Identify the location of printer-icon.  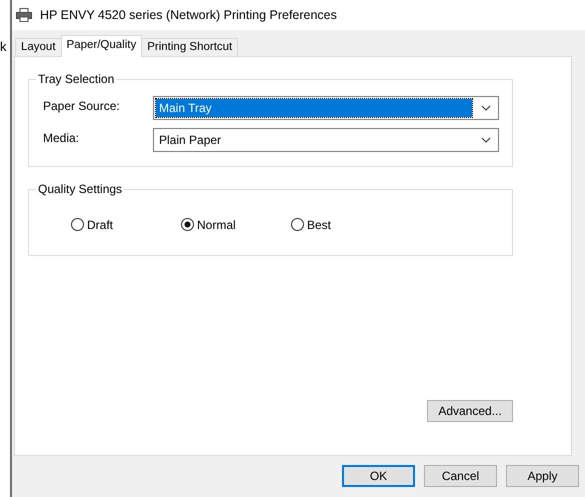
(24, 15).